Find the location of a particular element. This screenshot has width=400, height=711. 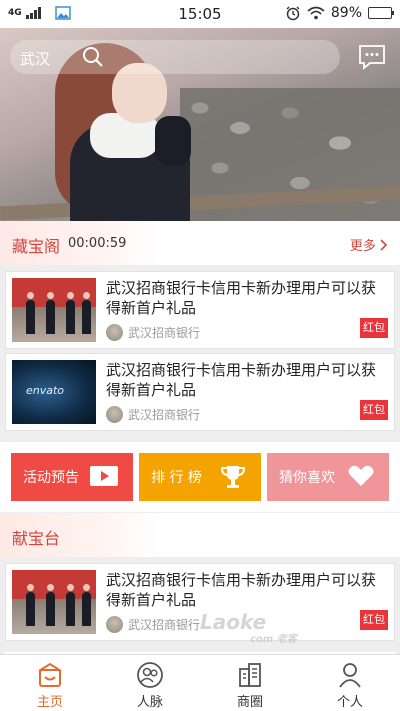

tab-label: 个人 is located at coordinates (349, 702).